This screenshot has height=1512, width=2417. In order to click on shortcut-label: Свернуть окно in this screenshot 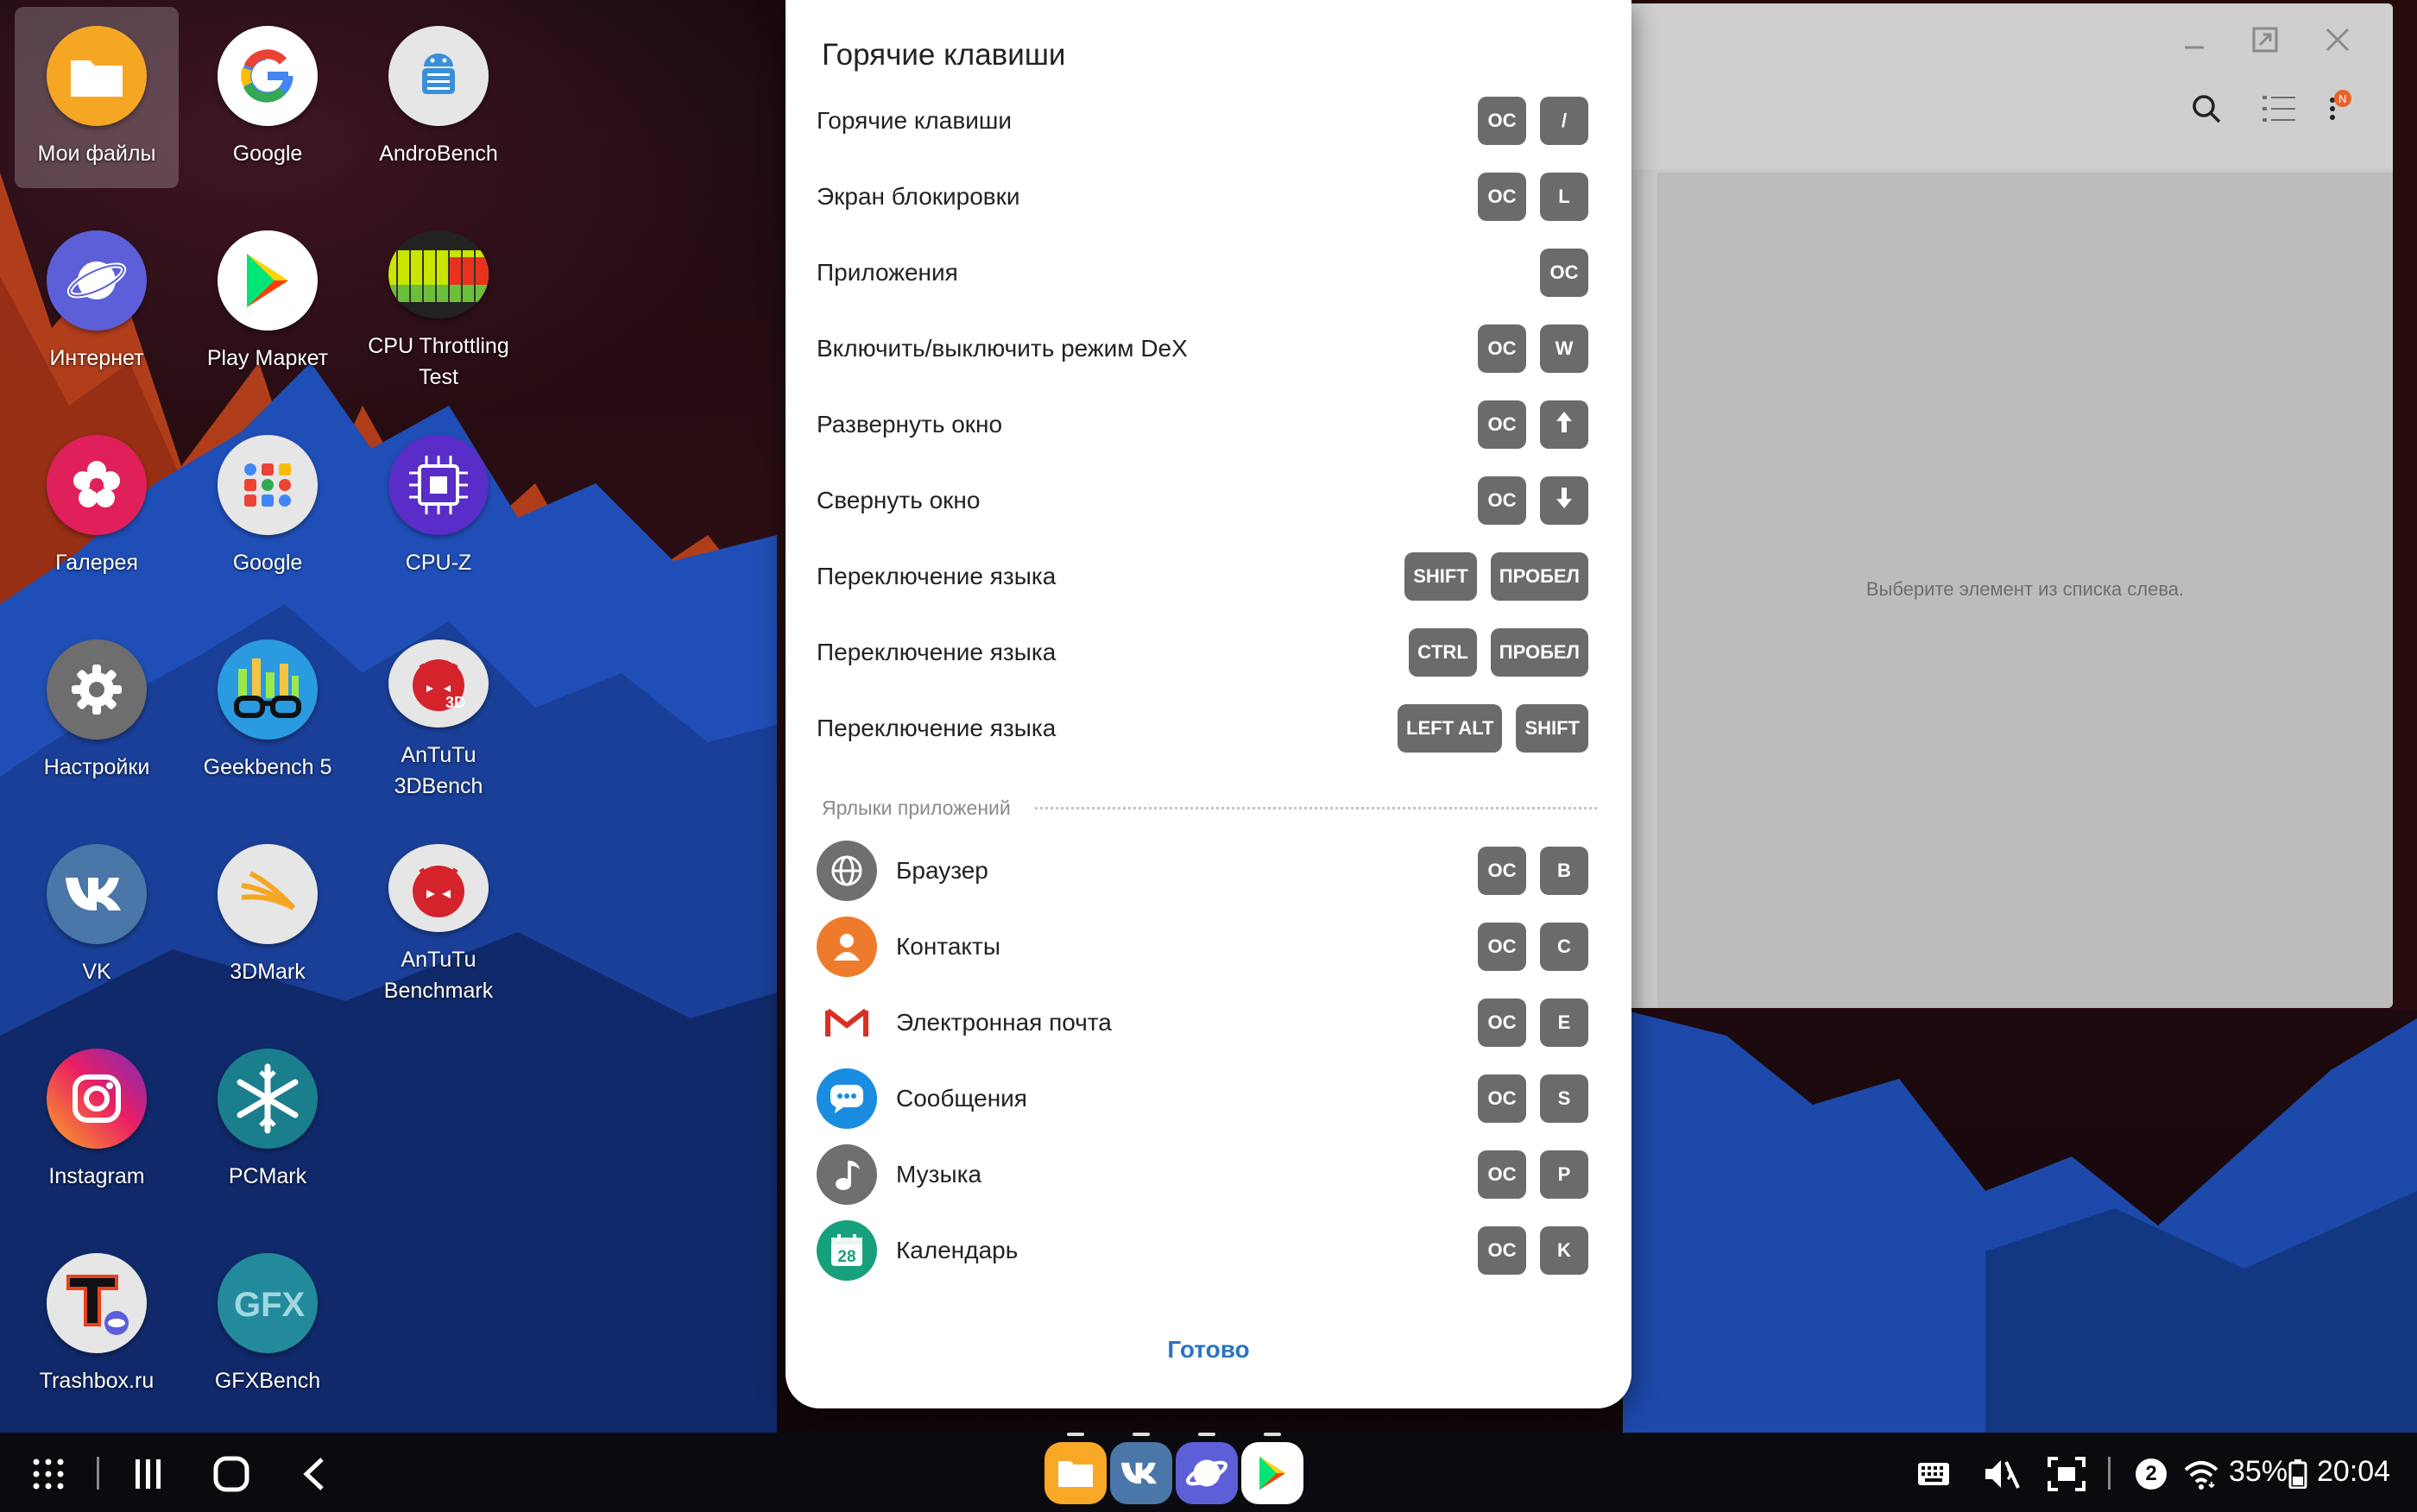, I will do `click(899, 500)`.